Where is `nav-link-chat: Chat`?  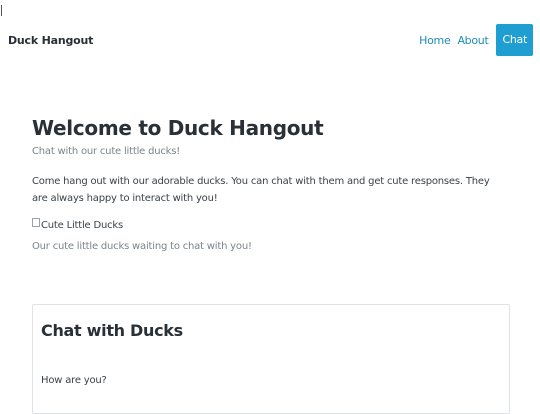
nav-link-chat: Chat is located at coordinates (514, 40).